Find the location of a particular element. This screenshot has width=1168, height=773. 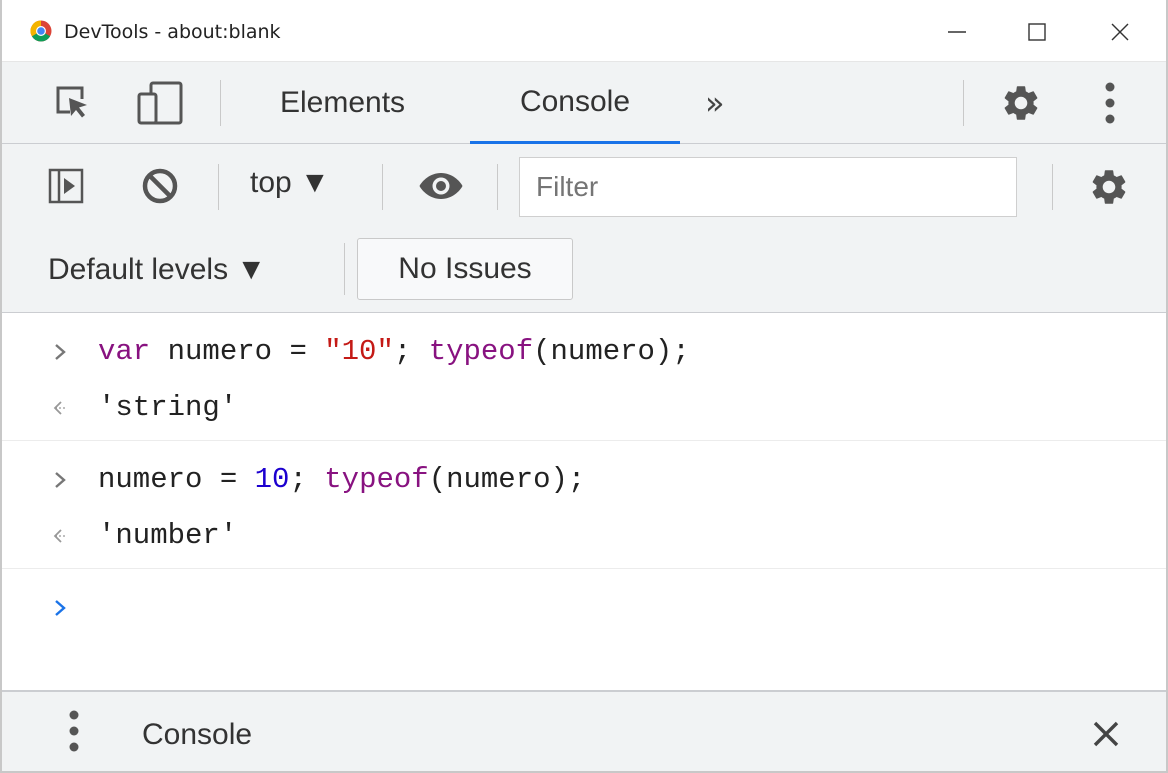

console-input-line: var numero = "10"; typeof(numero); is located at coordinates (584, 353).